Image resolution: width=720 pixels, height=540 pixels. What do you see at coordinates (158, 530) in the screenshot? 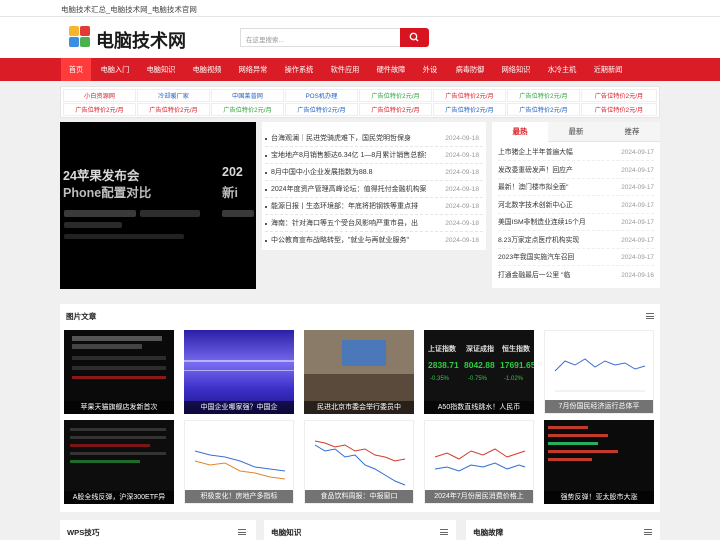
I see `bottom-section-wps: WPS技巧` at bounding box center [158, 530].